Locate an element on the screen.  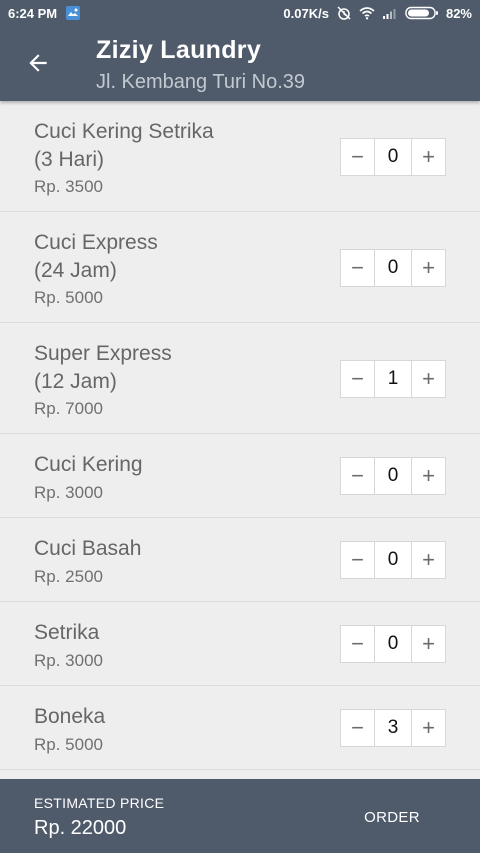
battery-icon is located at coordinates (422, 13).